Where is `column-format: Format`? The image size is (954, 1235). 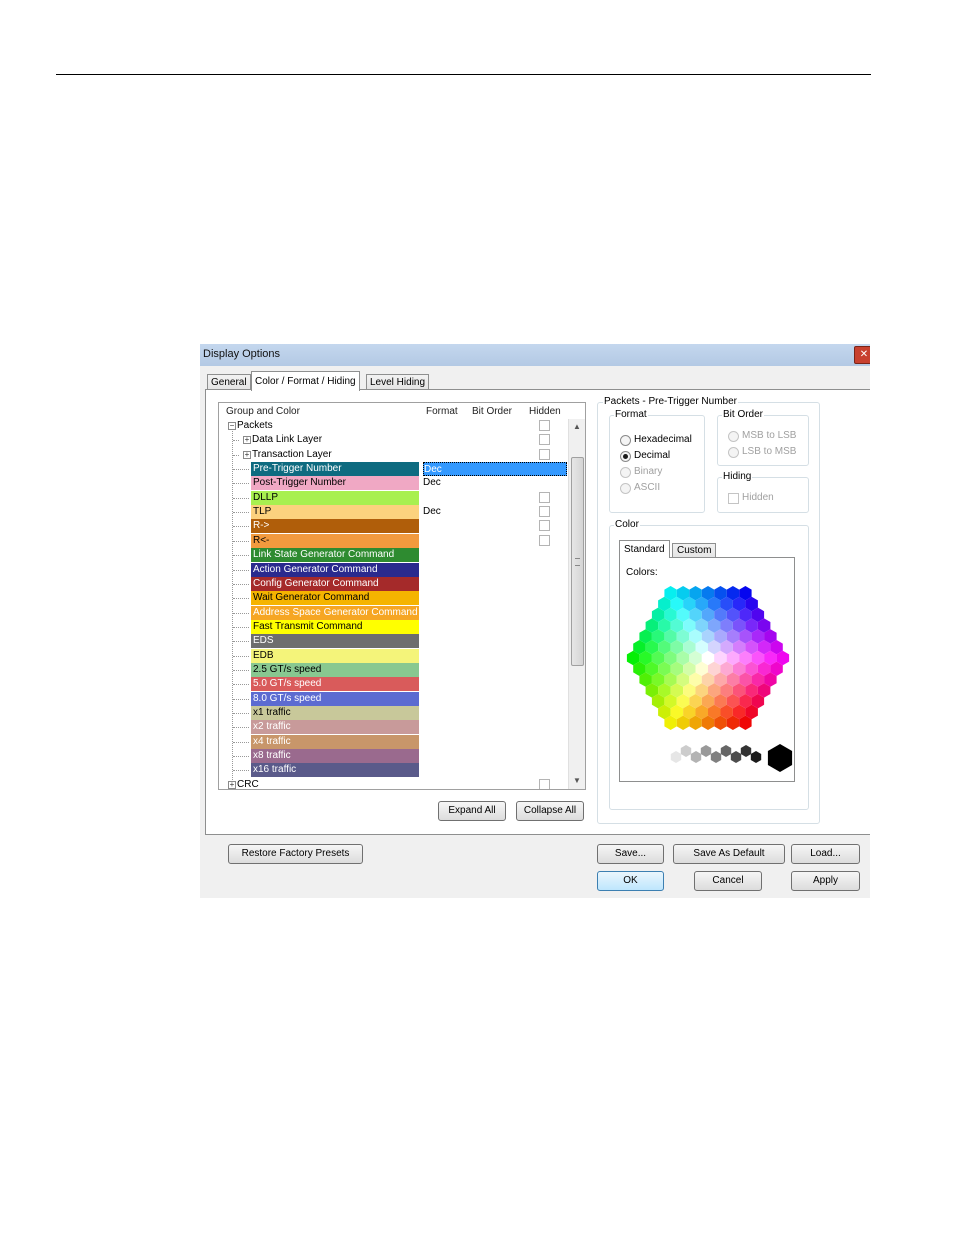
column-format: Format is located at coordinates (442, 411).